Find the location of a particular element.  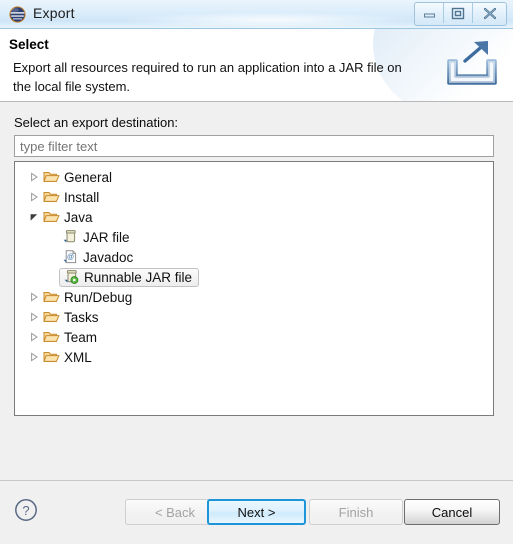

tree-item-content: Run/Debug is located at coordinates (86, 297).